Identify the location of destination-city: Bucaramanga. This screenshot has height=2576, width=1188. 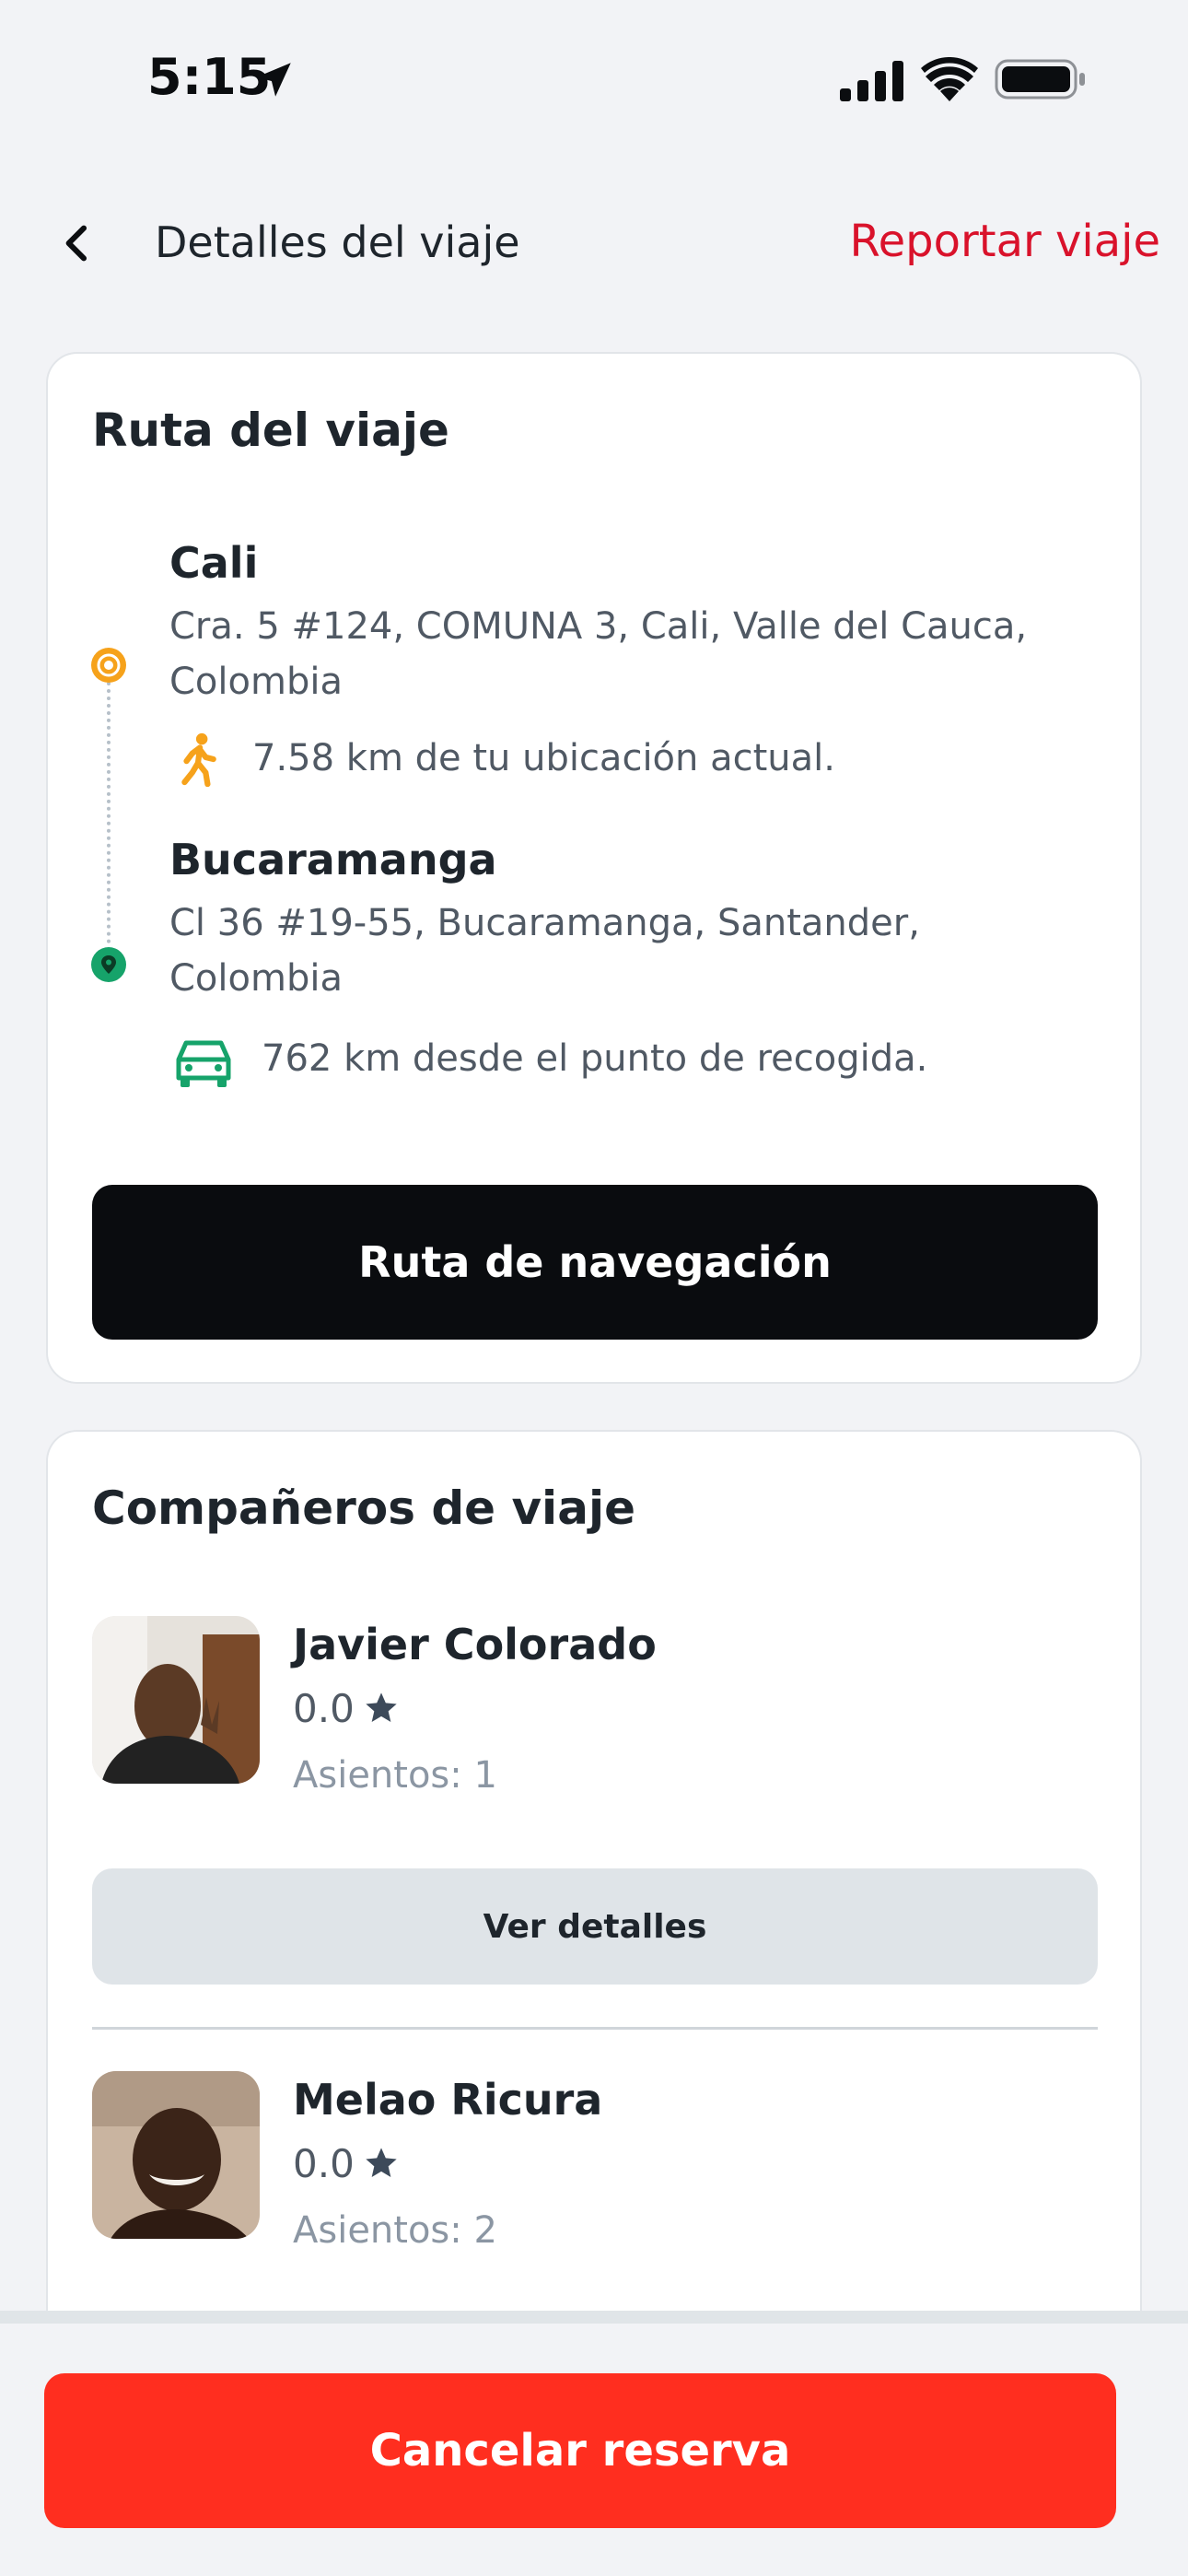
(333, 859).